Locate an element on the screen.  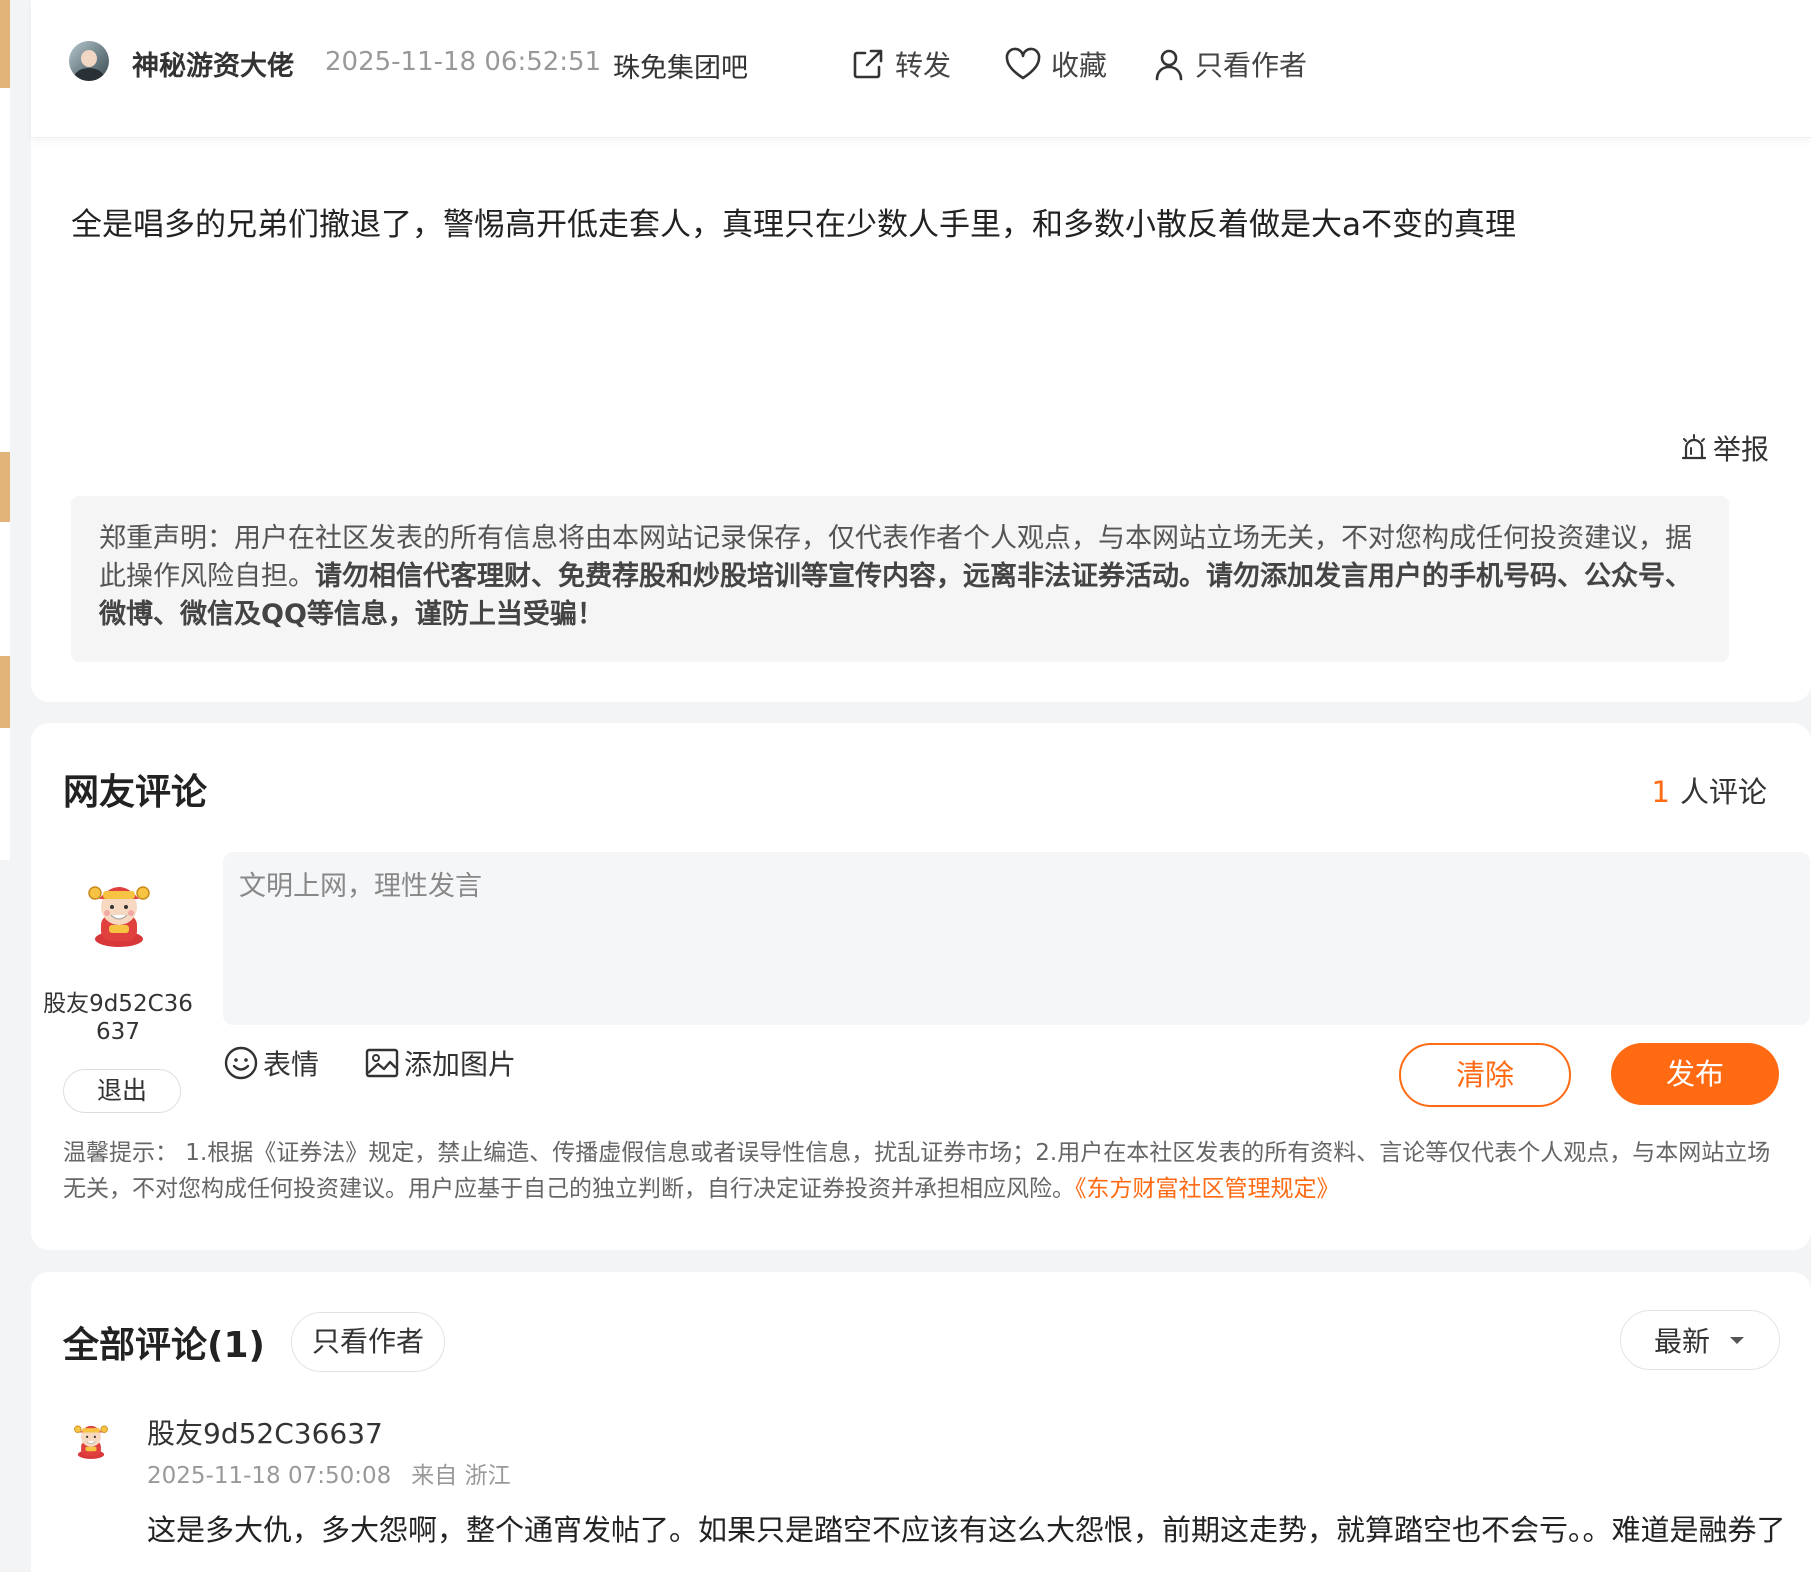
comment-user-avatar is located at coordinates (91, 1438).